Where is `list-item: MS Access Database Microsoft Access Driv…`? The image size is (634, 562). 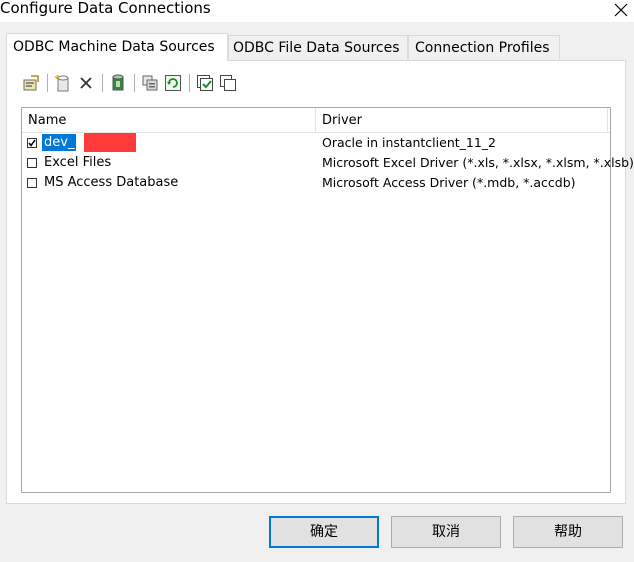
list-item: MS Access Database Microsoft Access Driv… is located at coordinates (316, 183).